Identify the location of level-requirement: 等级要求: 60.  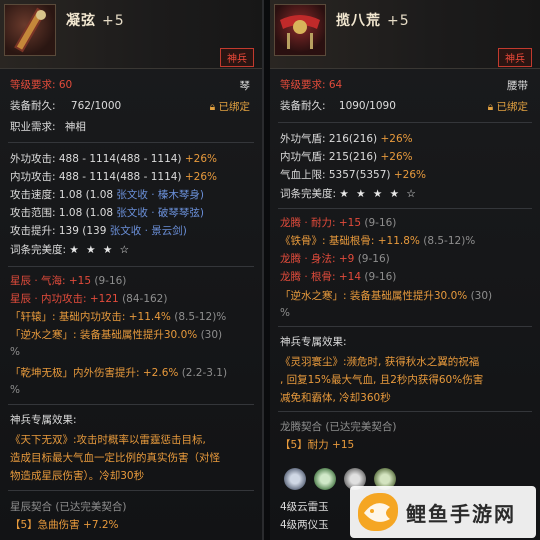
(41, 85).